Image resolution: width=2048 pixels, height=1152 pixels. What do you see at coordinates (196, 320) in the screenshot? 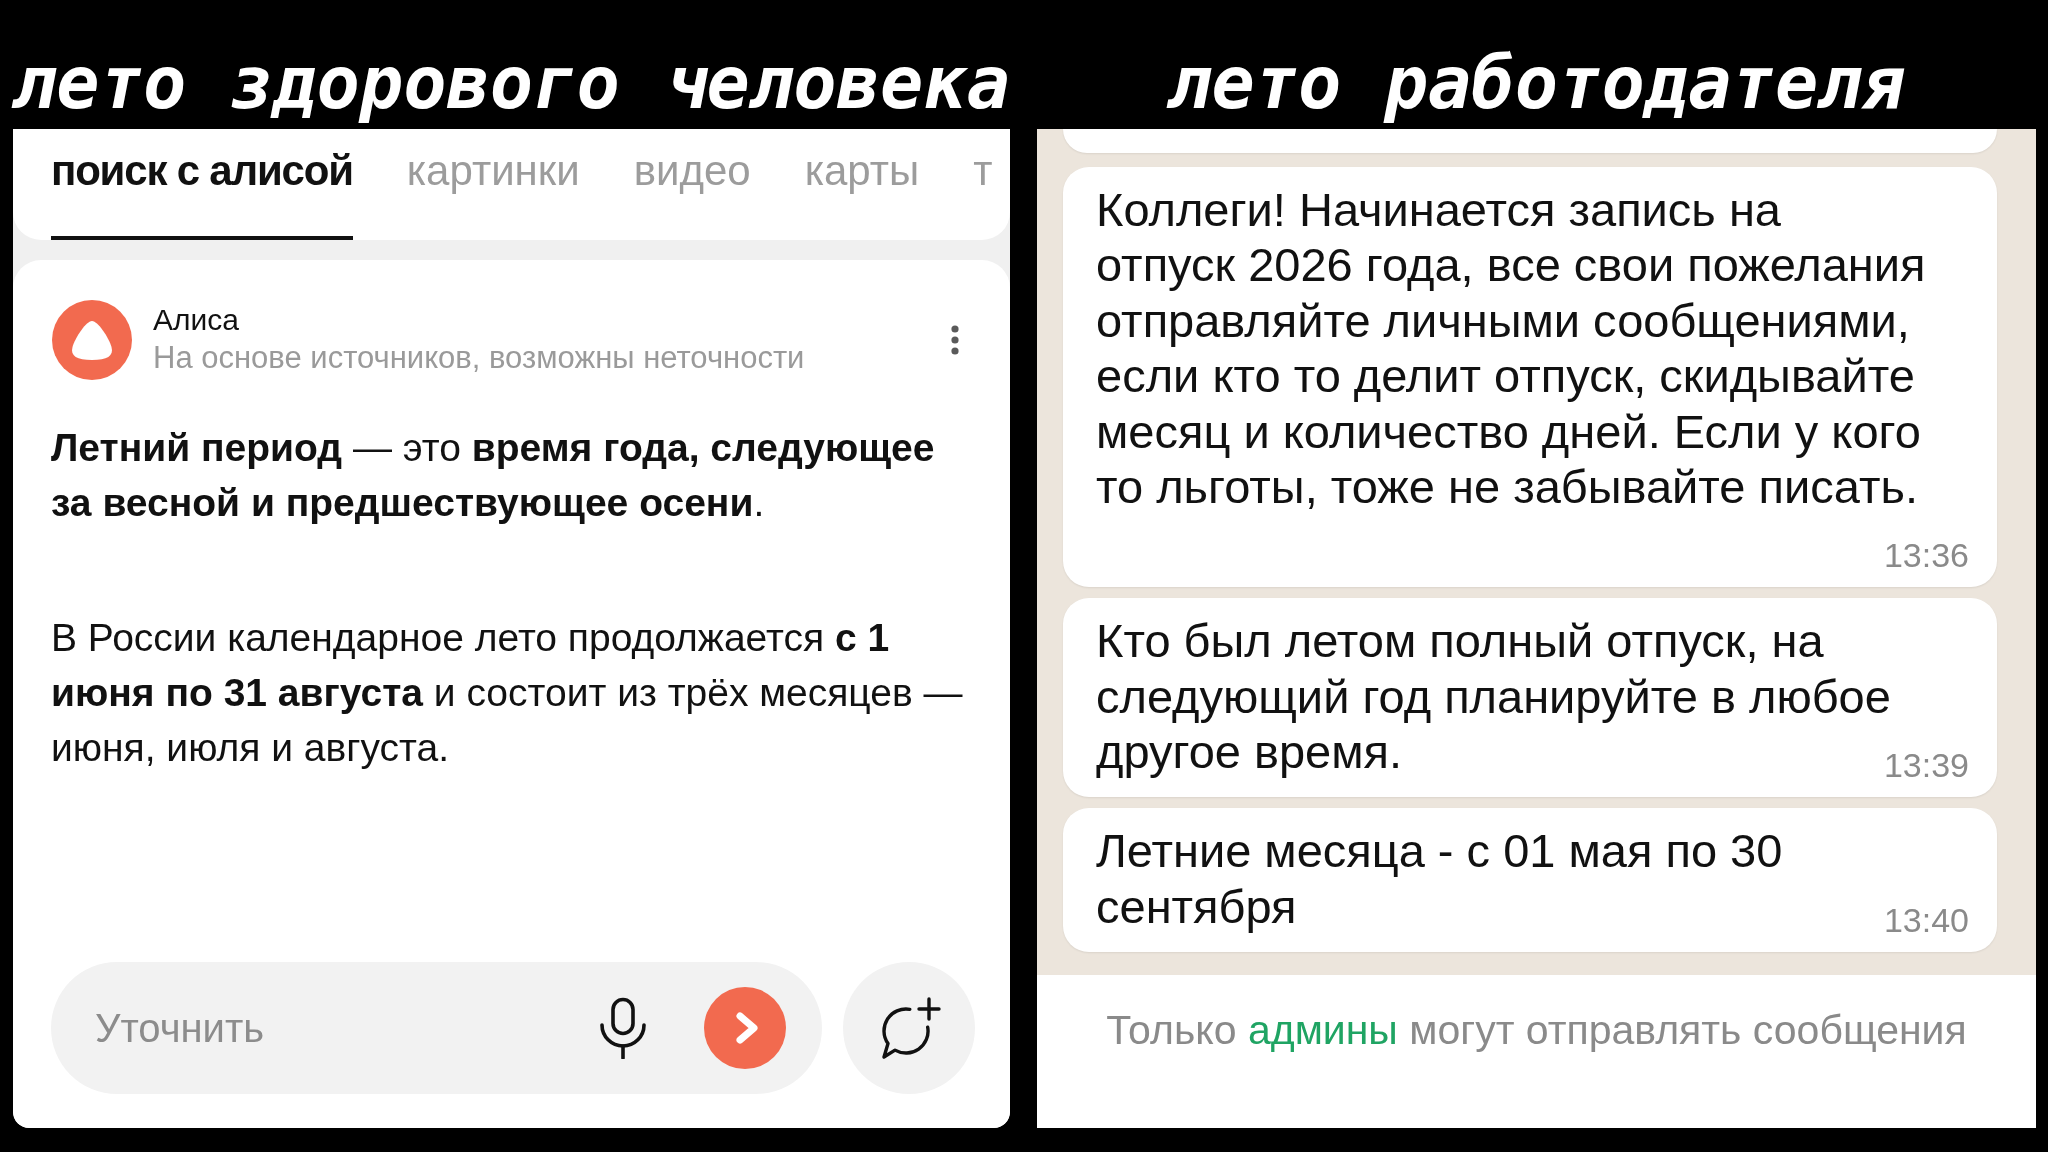
I see `assistant-name: Алиса` at bounding box center [196, 320].